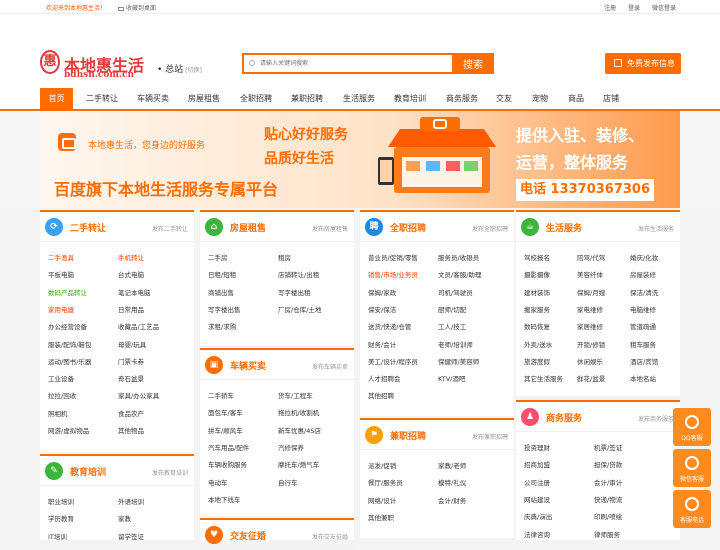 The image size is (720, 550). I want to click on list-item: 日租/短租, so click(222, 274).